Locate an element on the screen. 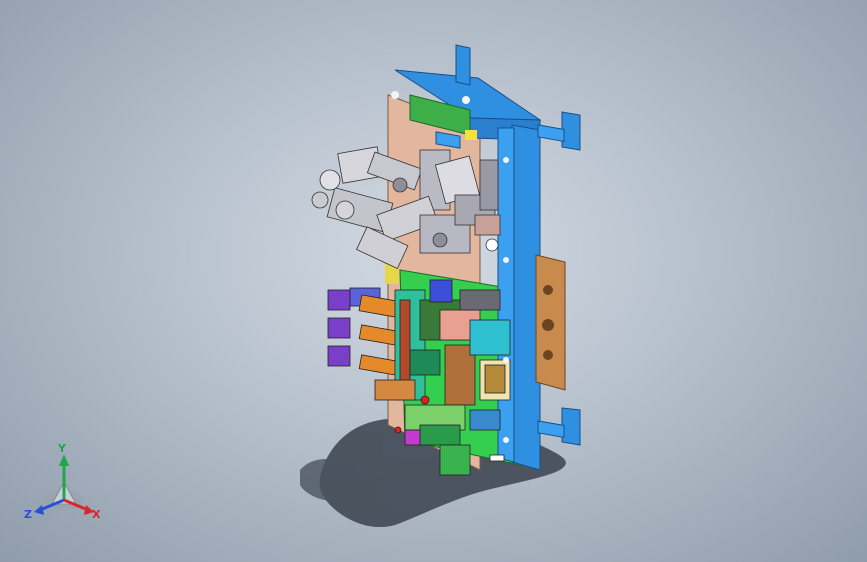 This screenshot has width=867, height=562. coordinate-triad: Y Z X is located at coordinates (62, 481).